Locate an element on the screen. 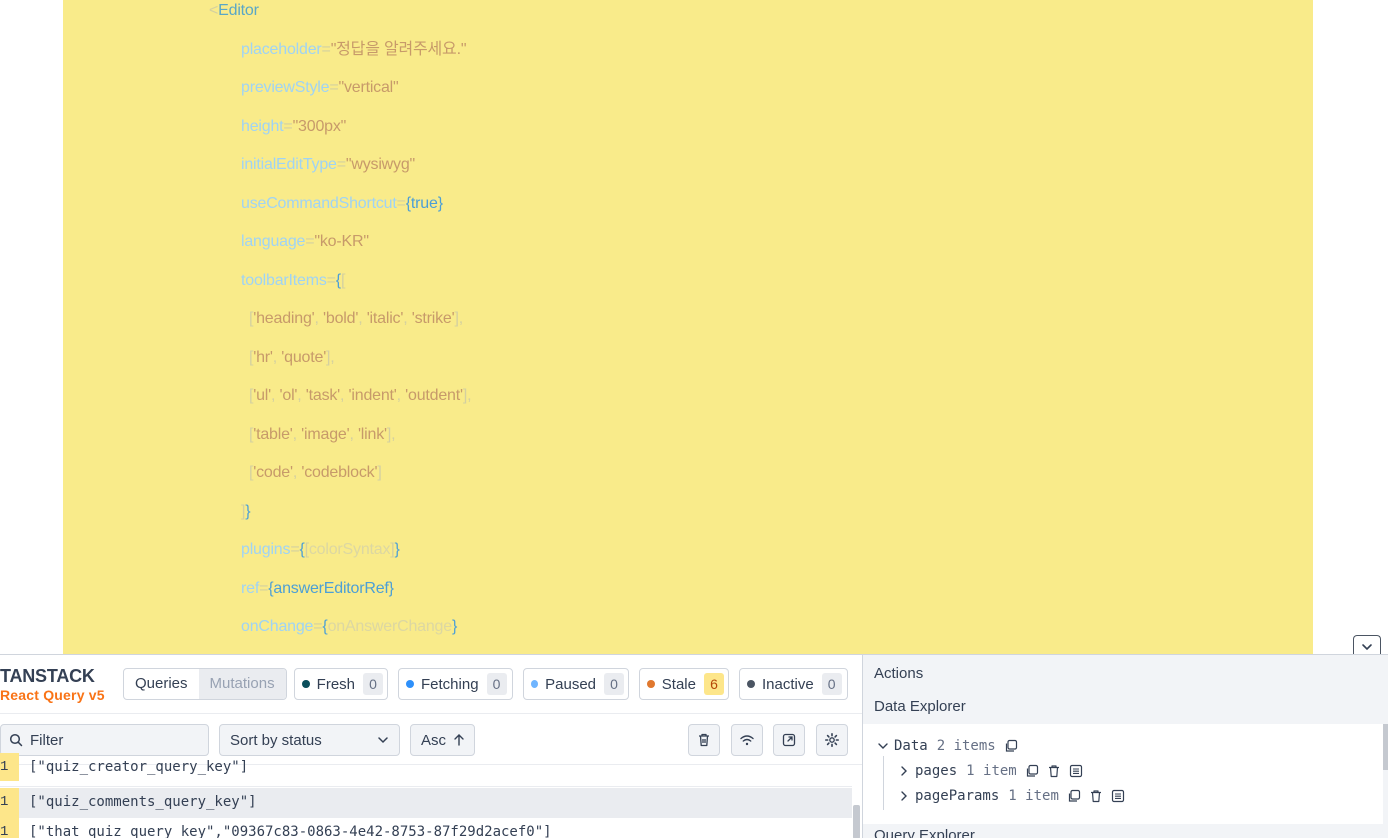 The width and height of the screenshot is (1388, 838). query-row: 1 ["quiz_creator_query_key"] is located at coordinates (426, 770).